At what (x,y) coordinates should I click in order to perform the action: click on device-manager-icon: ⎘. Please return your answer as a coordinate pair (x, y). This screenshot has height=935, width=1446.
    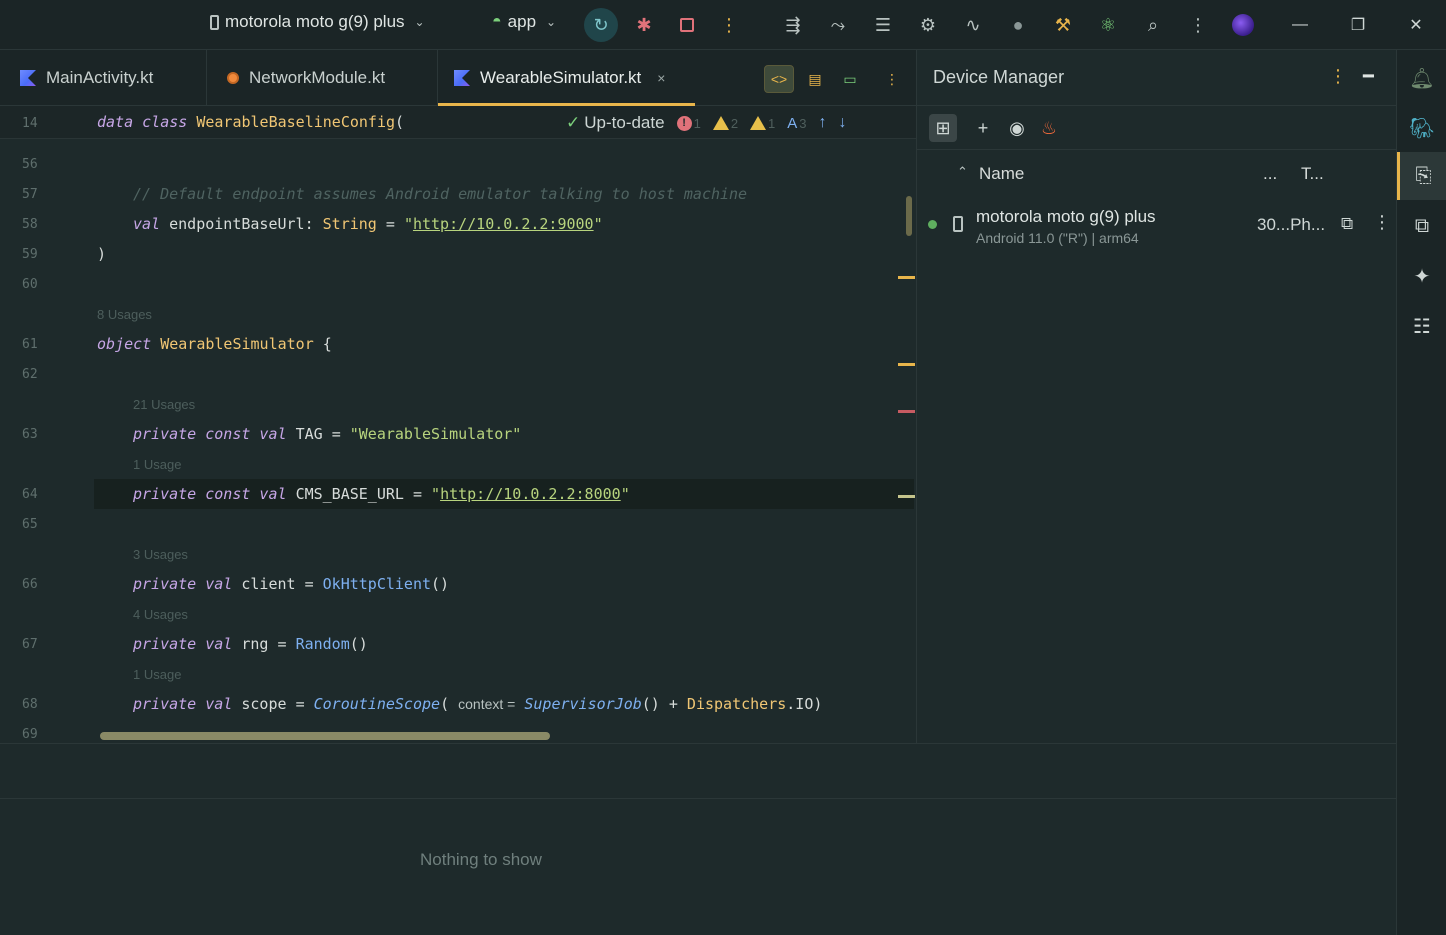
    Looking at the image, I should click on (1423, 175).